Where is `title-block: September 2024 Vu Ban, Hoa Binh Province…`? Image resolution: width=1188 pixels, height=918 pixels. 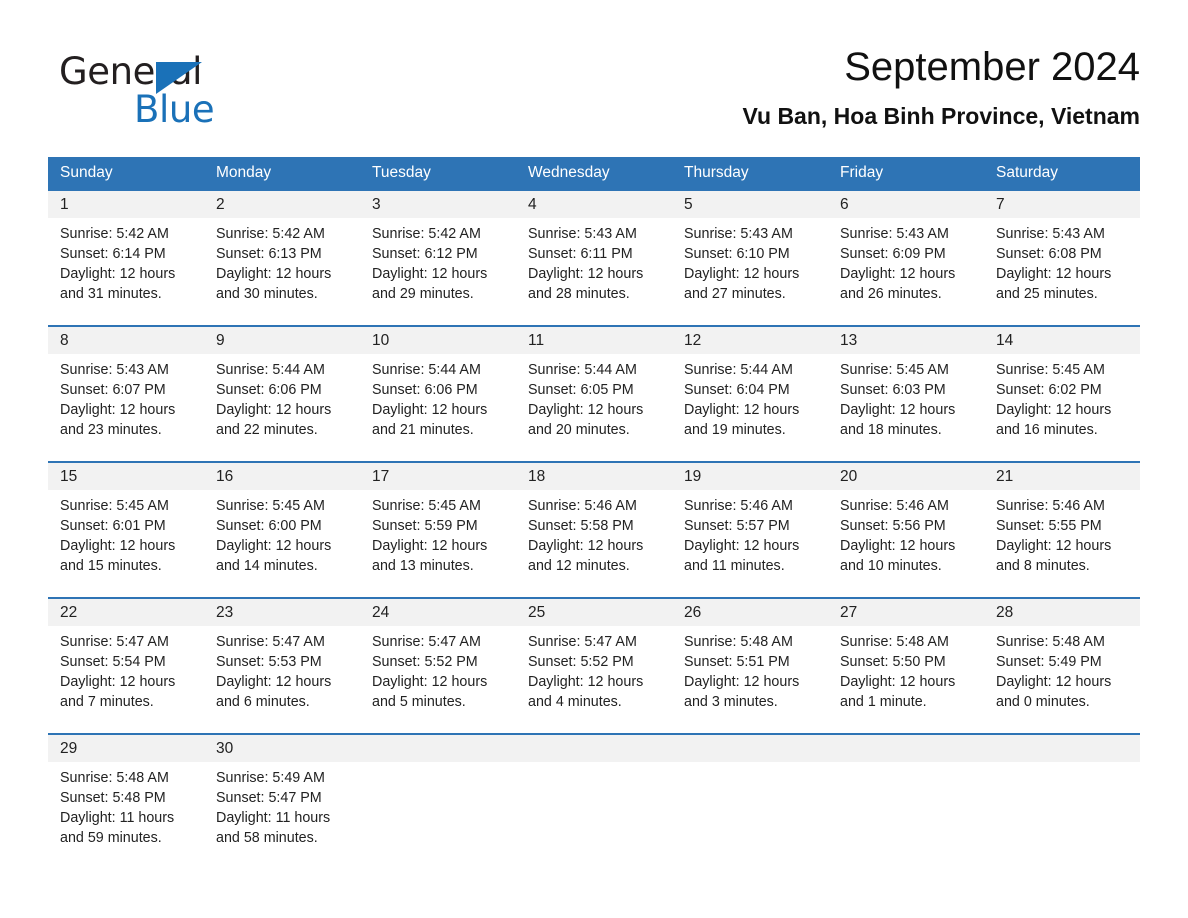
title-block: September 2024 Vu Ban, Hoa Binh Province… is located at coordinates (760, 86).